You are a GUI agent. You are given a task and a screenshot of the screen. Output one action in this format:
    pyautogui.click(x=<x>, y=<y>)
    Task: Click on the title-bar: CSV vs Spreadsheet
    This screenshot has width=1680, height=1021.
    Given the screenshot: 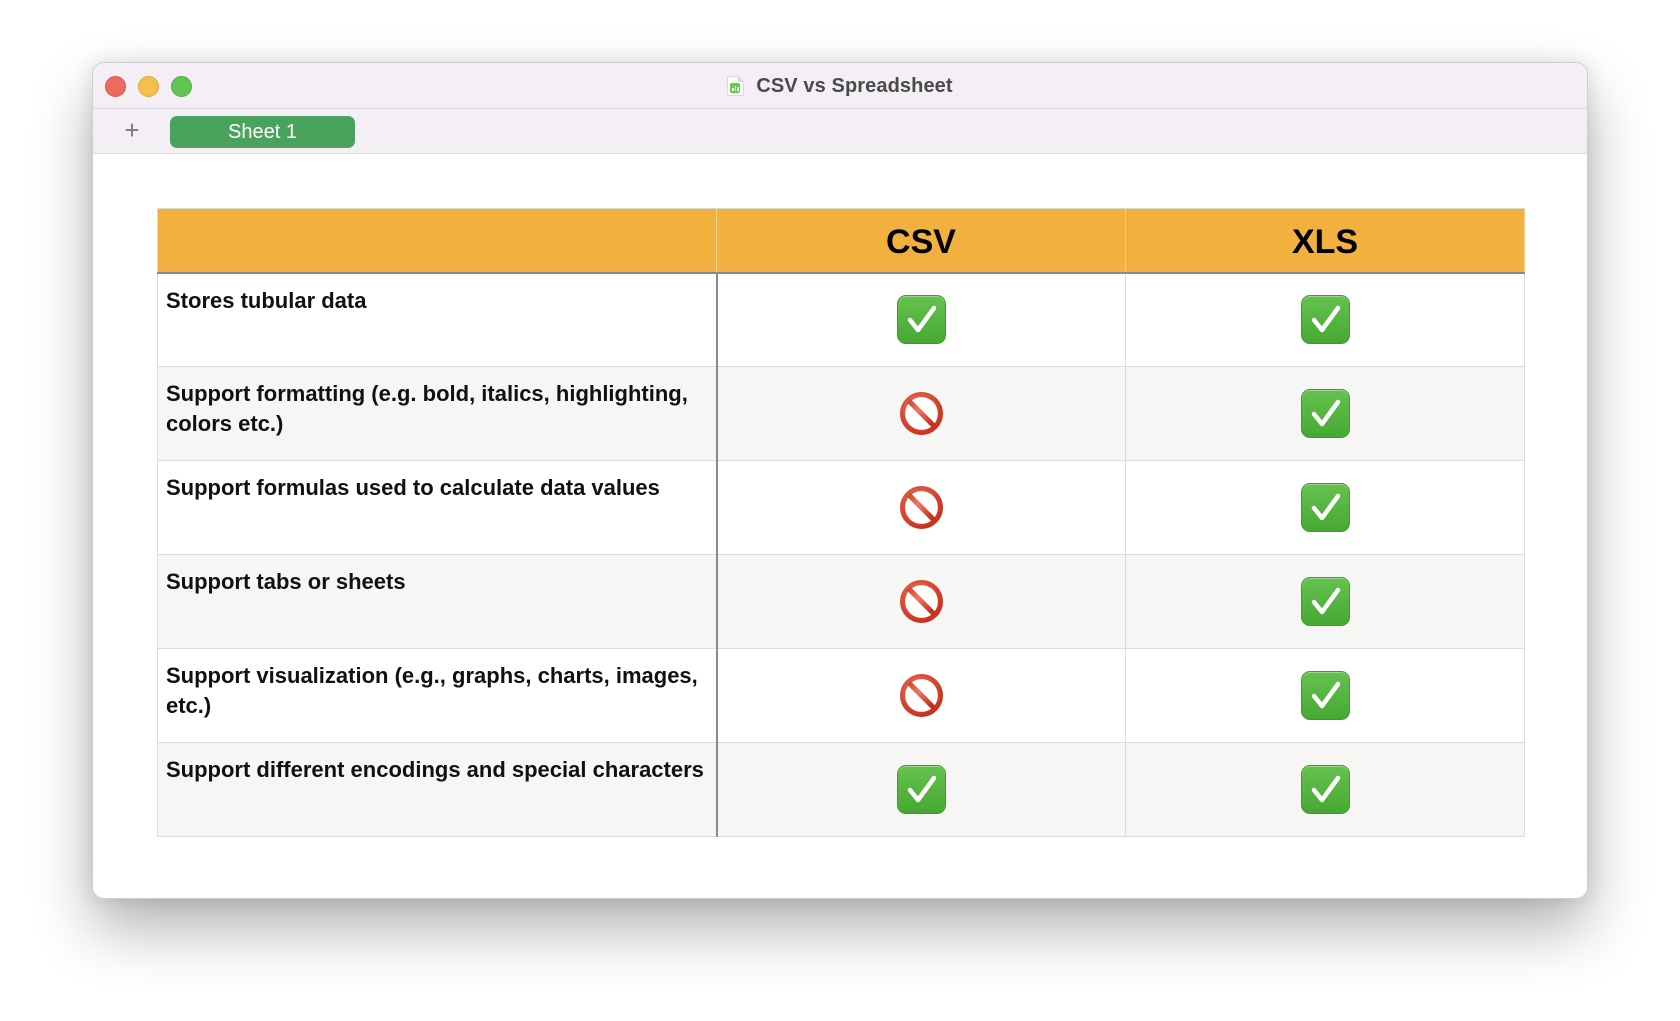 What is the action you would take?
    pyautogui.click(x=840, y=86)
    